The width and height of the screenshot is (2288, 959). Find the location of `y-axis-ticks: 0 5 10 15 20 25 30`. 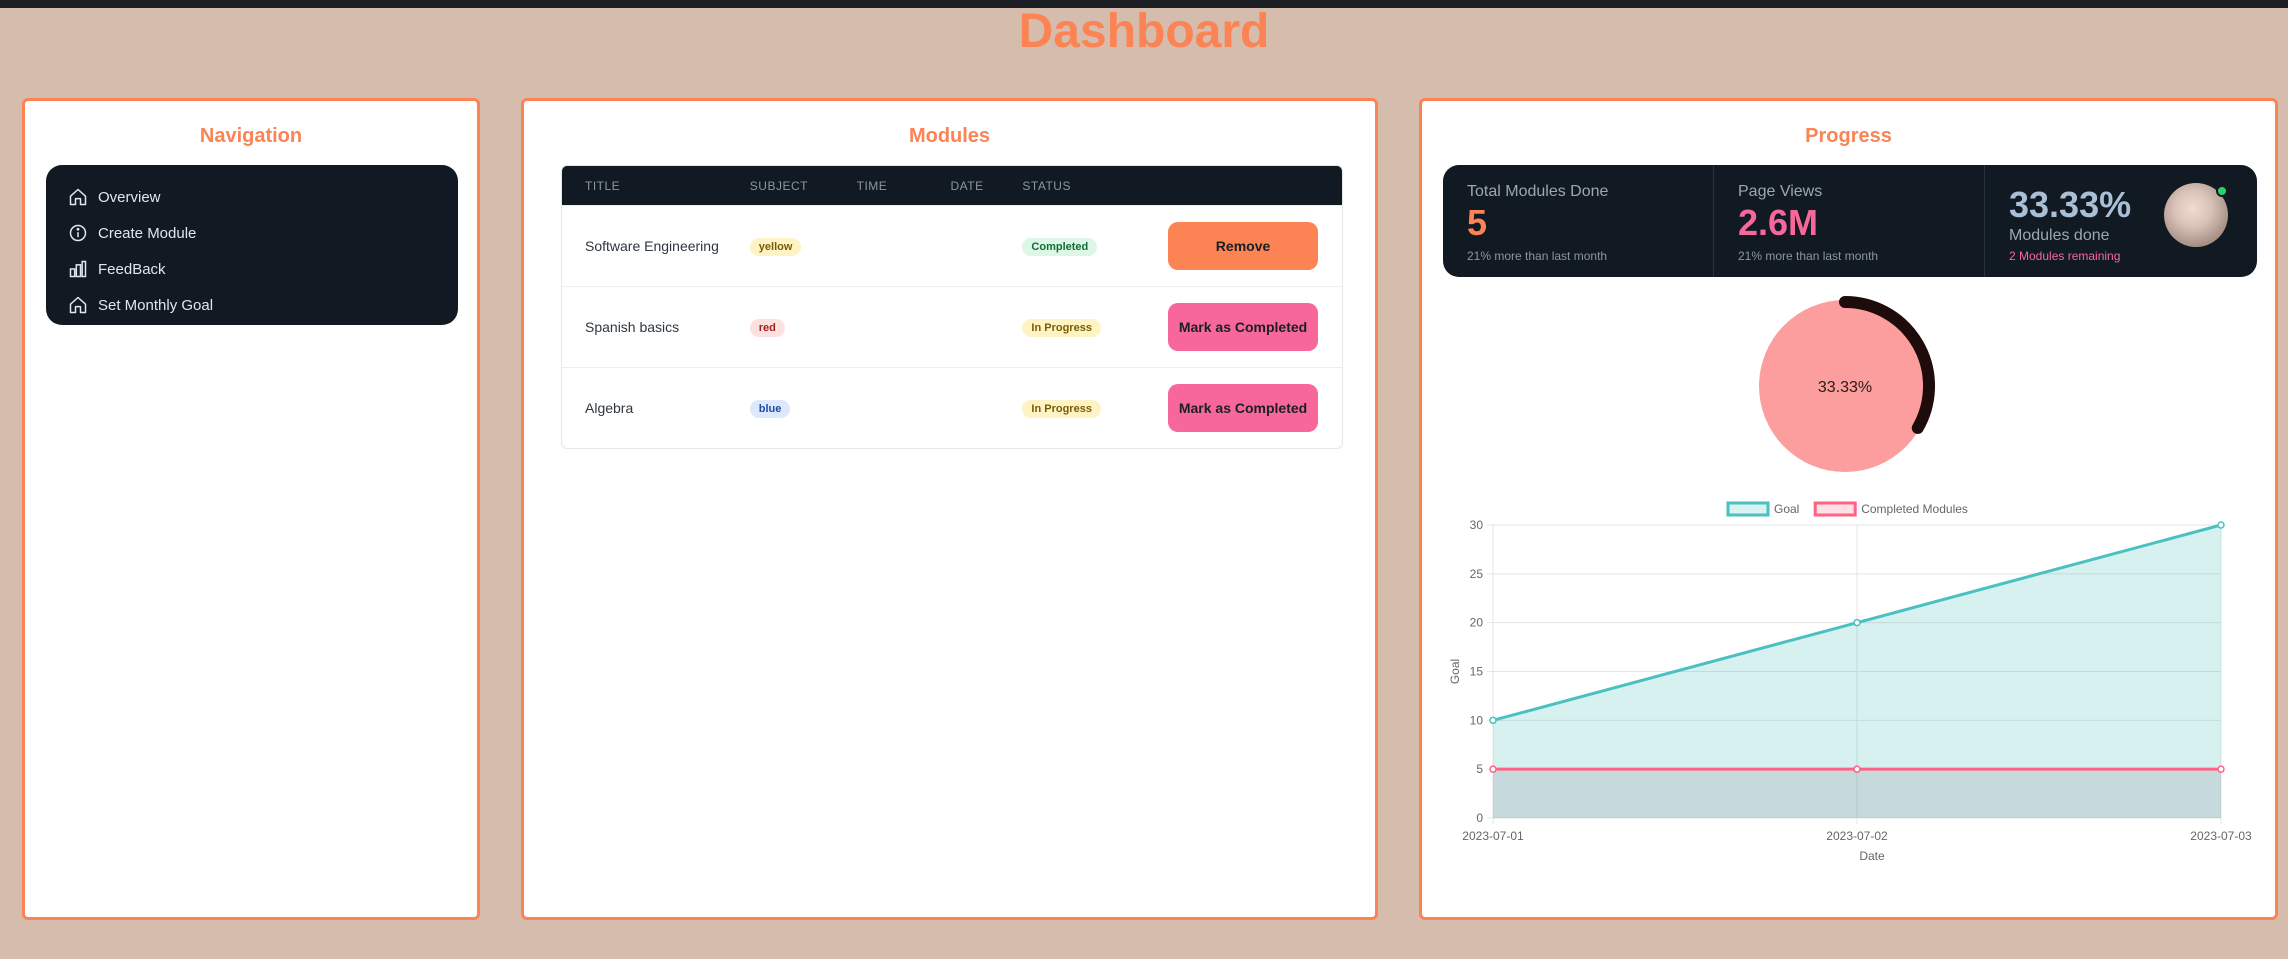

y-axis-ticks: 0 5 10 15 20 25 30 is located at coordinates (1477, 671).